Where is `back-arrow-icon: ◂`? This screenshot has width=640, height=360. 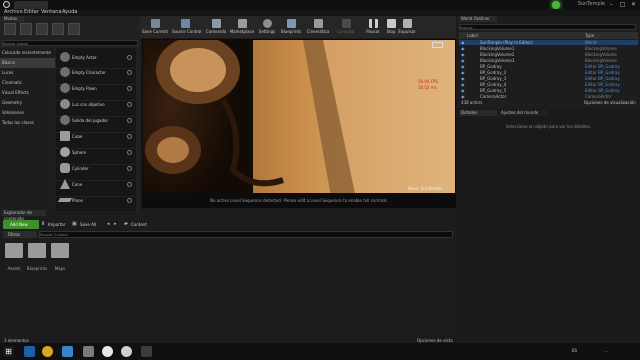 back-arrow-icon: ◂ is located at coordinates (108, 224).